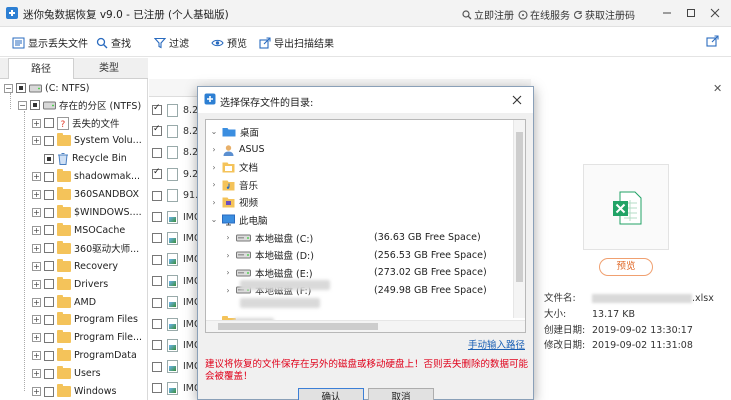 The image size is (731, 400). Describe the element at coordinates (715, 13) in the screenshot. I see `close-button` at that location.